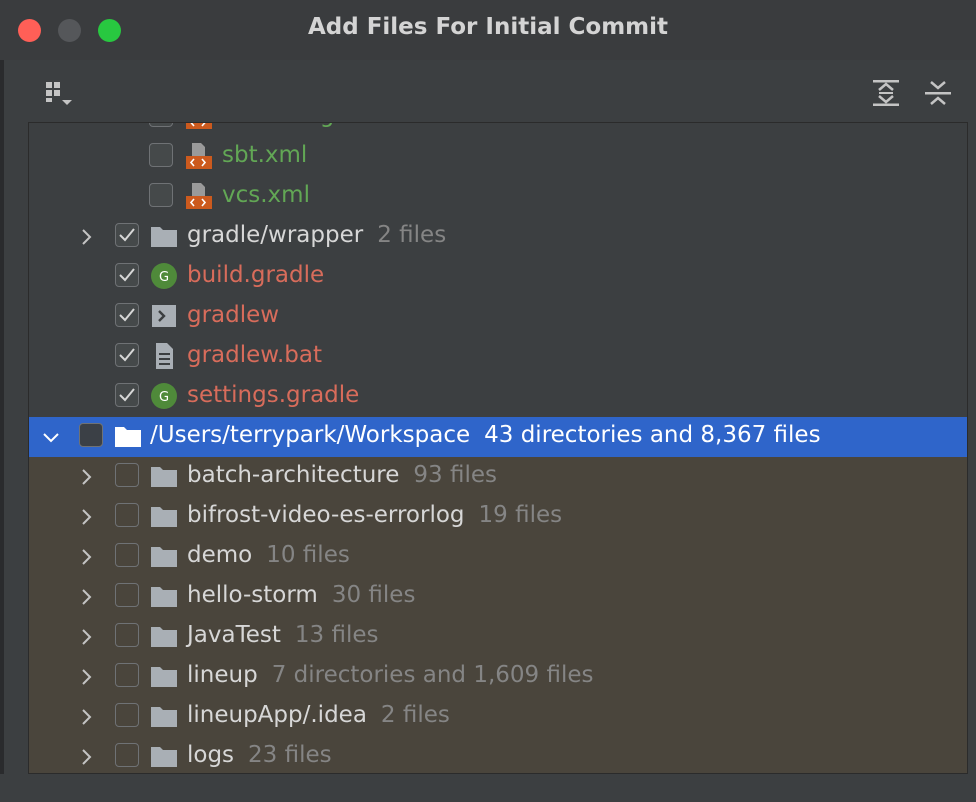 This screenshot has width=976, height=802. Describe the element at coordinates (310, 435) in the screenshot. I see `root-path: /Users/terrypark/Workspace` at that location.